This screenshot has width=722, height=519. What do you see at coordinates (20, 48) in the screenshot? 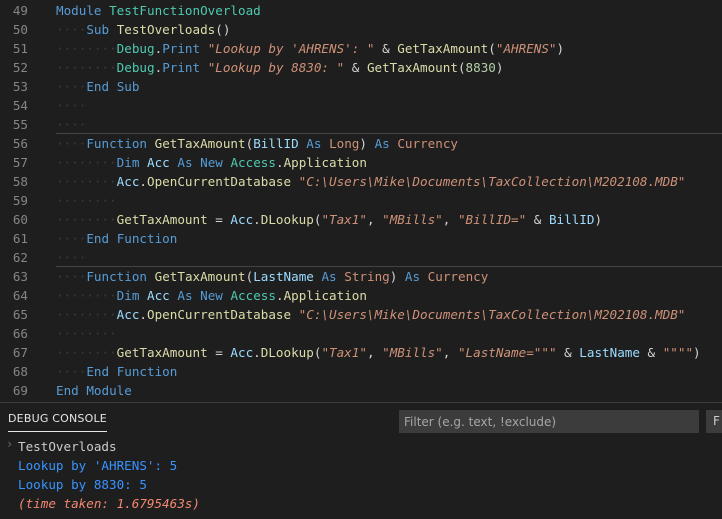
I see `line-number: 51` at bounding box center [20, 48].